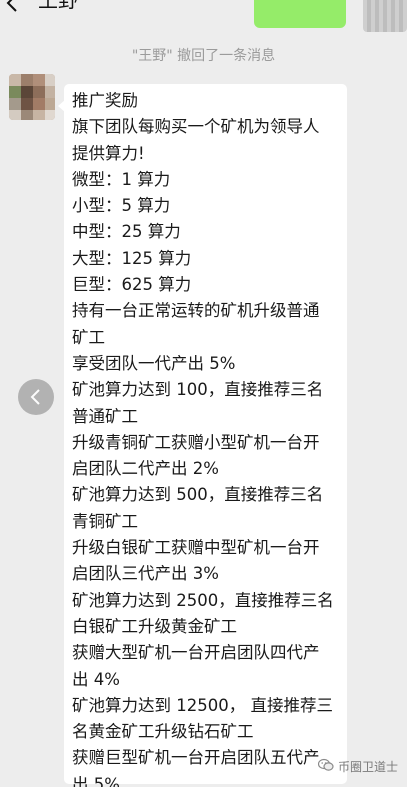  Describe the element at coordinates (196, 442) in the screenshot. I see `message-line: 升级青铜矿工获赠小型矿机一台开` at that location.